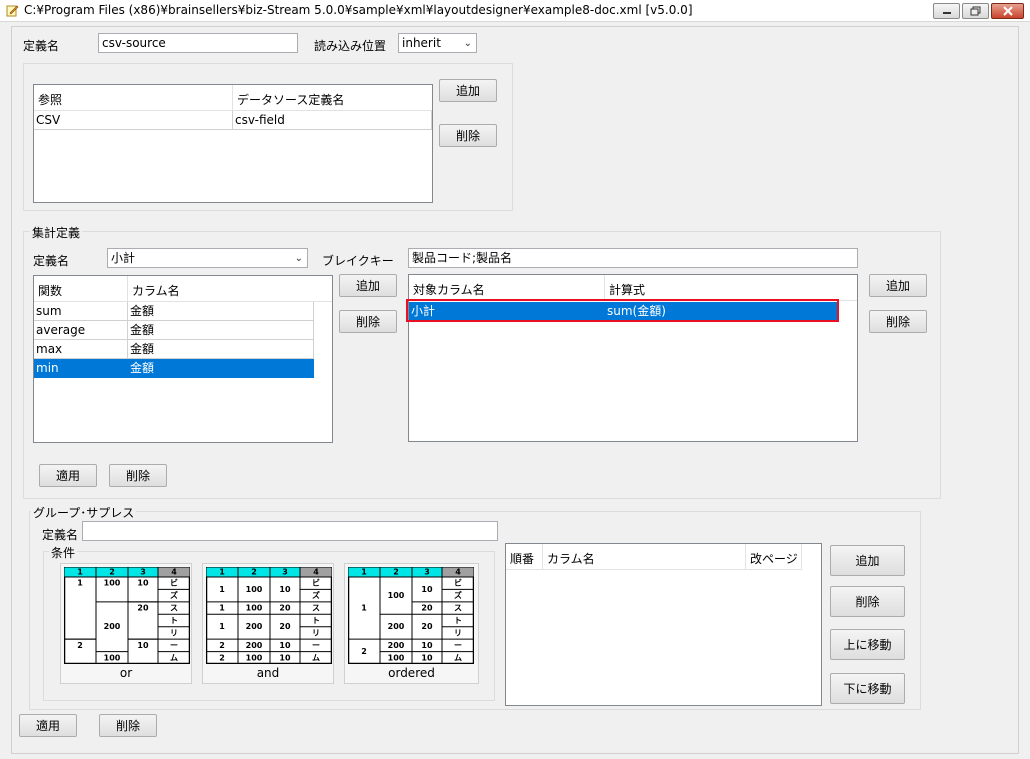 The image size is (1030, 759). I want to click on column-header: 参照, so click(133, 98).